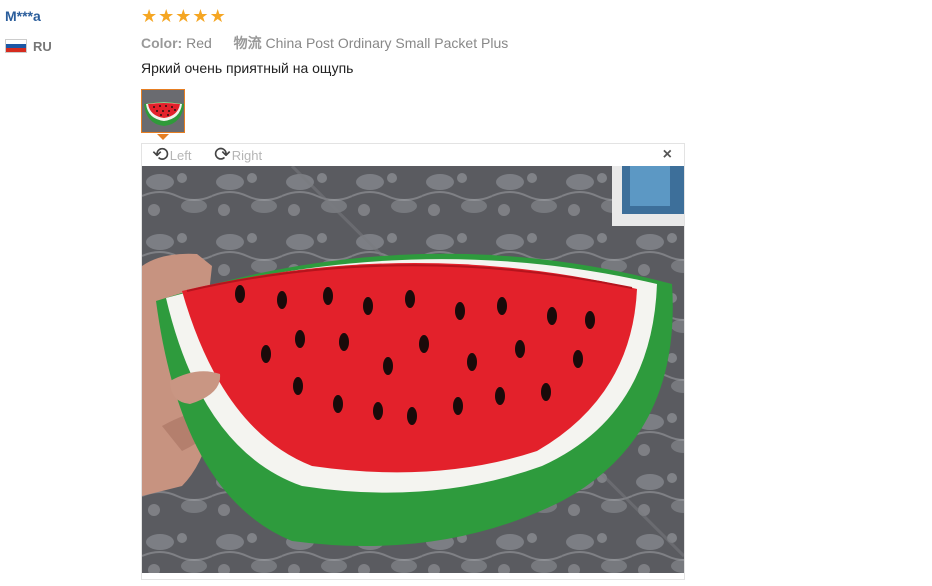 The height and width of the screenshot is (586, 932). I want to click on star-rating: ★ ★ ★ ★ ★, so click(183, 16).